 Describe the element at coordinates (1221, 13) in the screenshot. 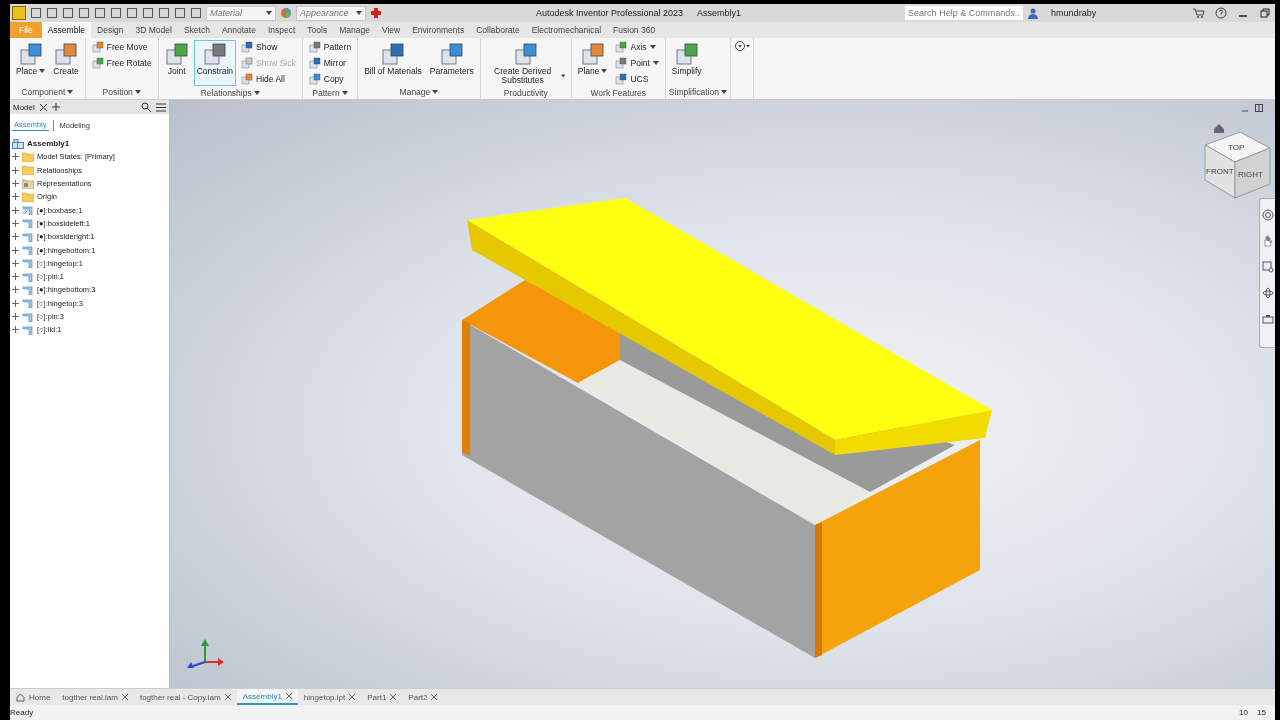

I see `help-icon` at that location.